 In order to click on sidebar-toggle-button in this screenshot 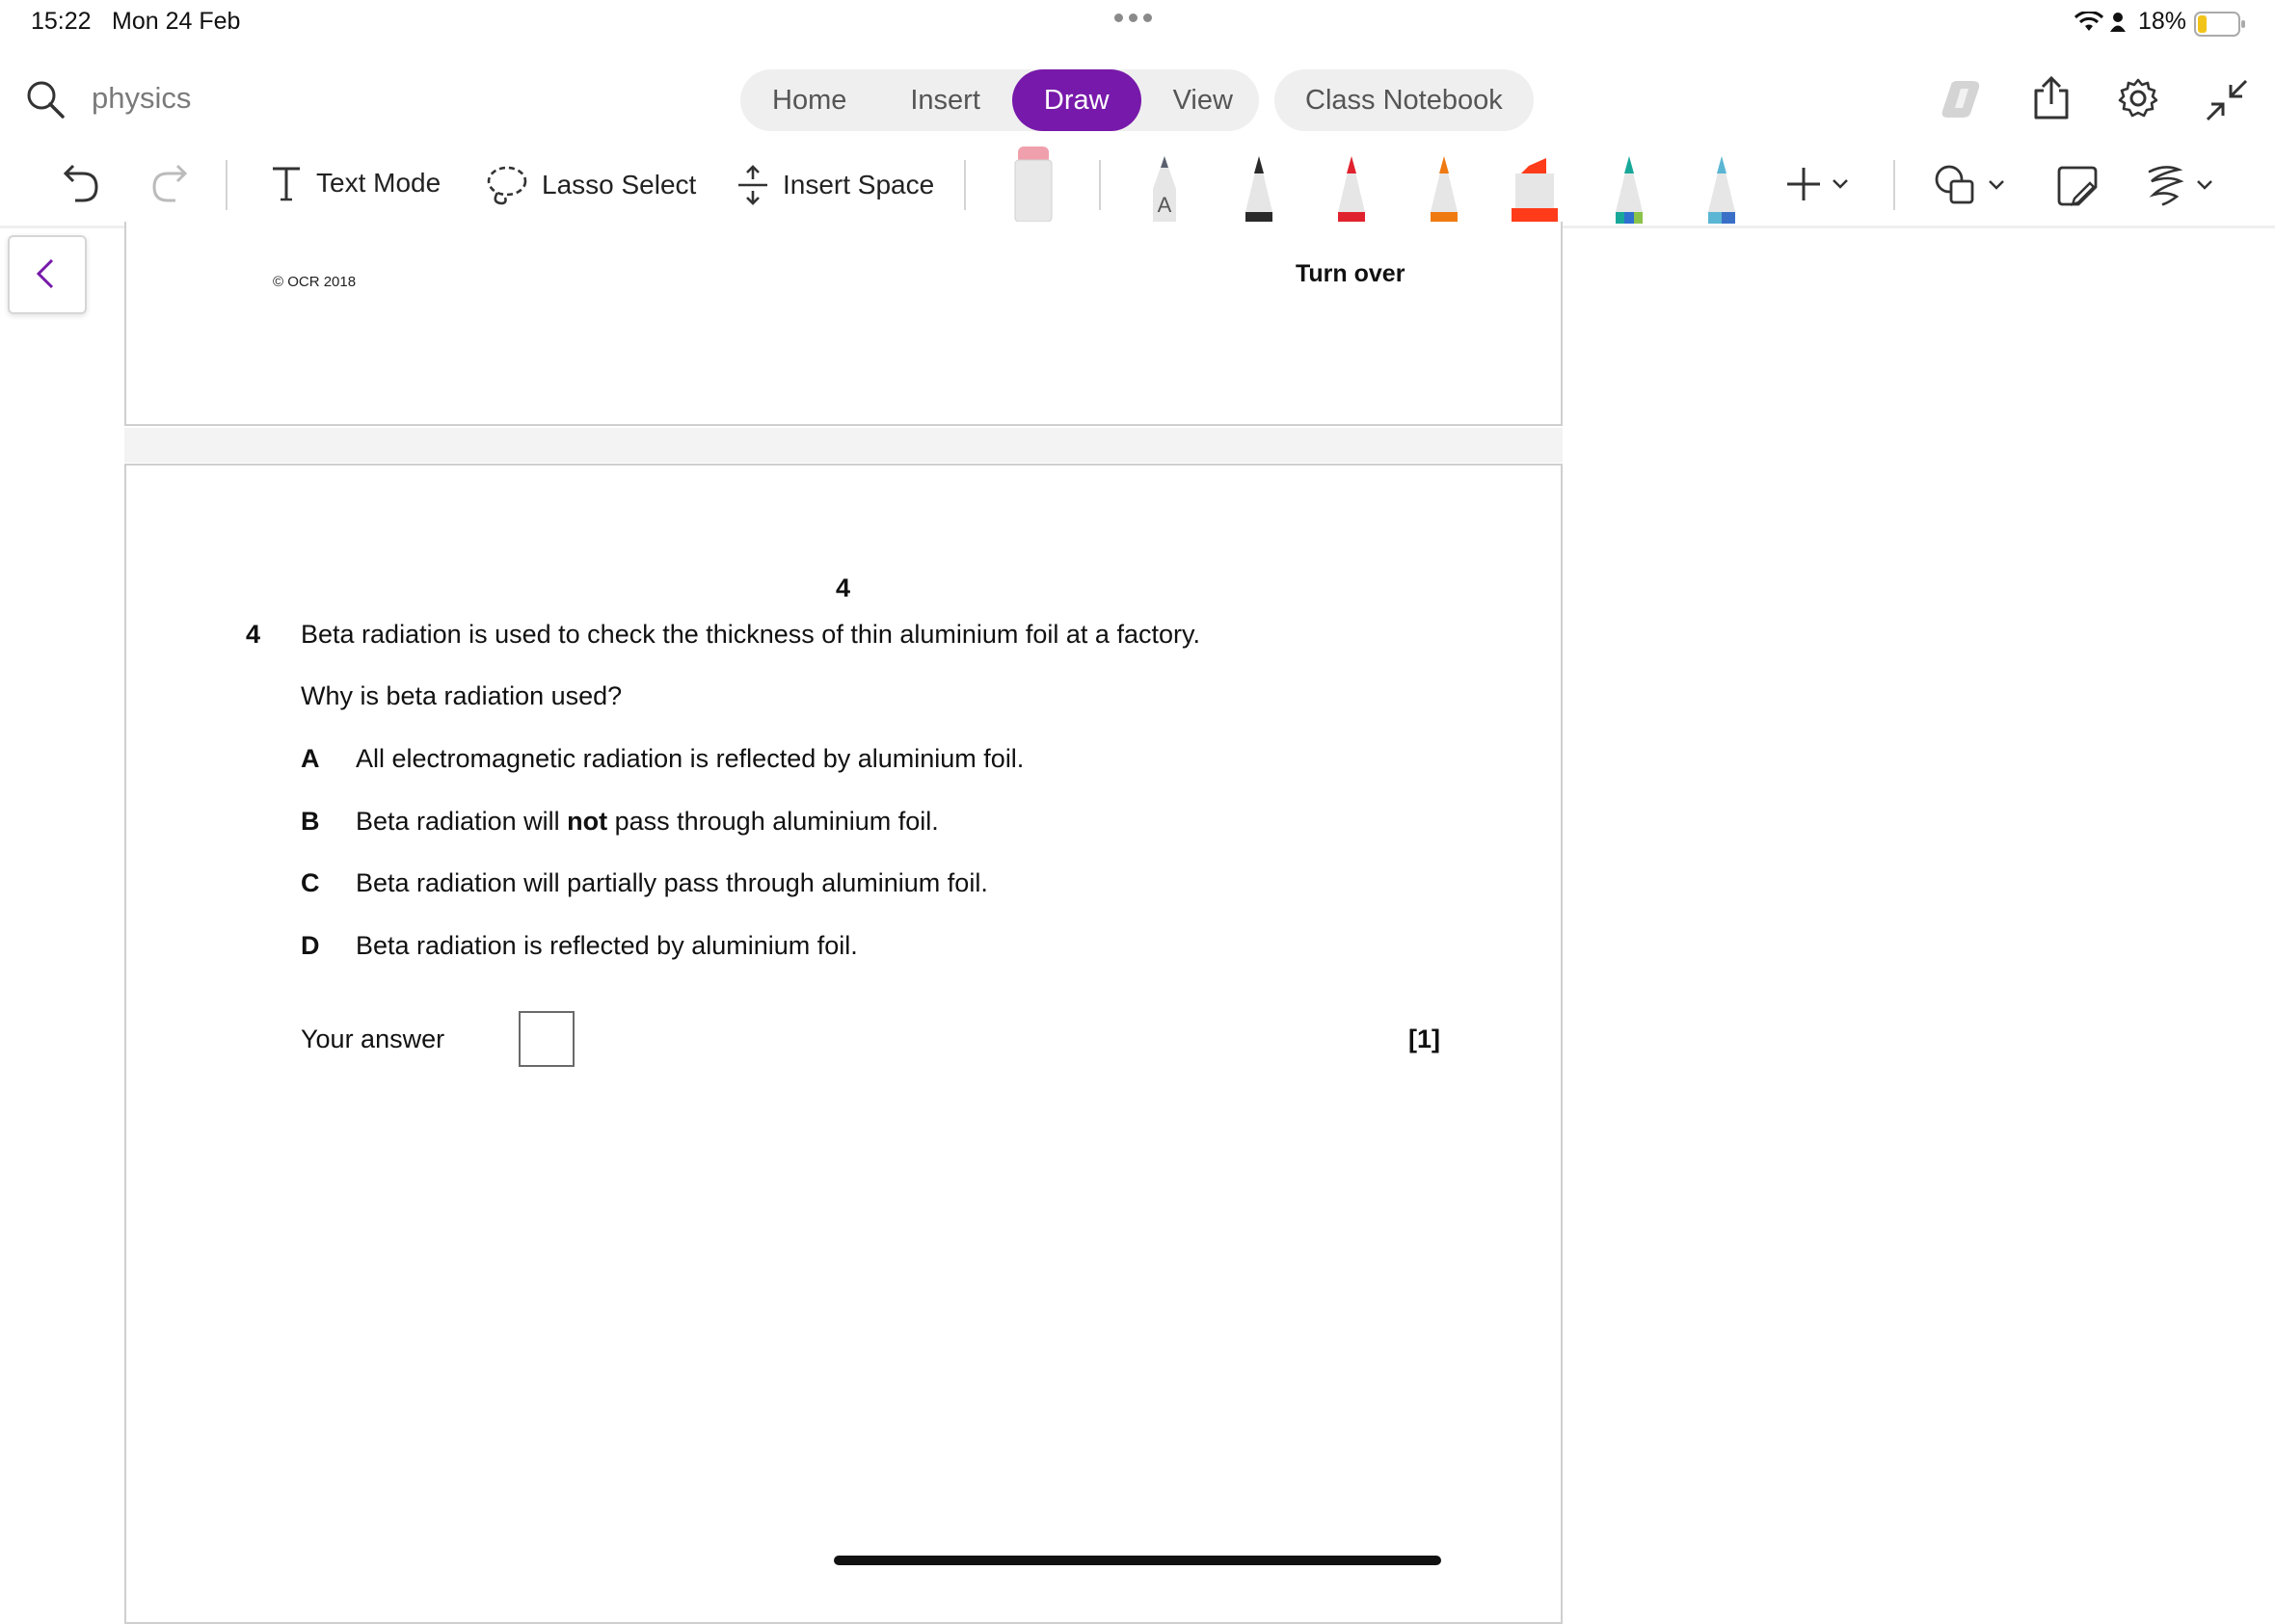, I will do `click(47, 274)`.